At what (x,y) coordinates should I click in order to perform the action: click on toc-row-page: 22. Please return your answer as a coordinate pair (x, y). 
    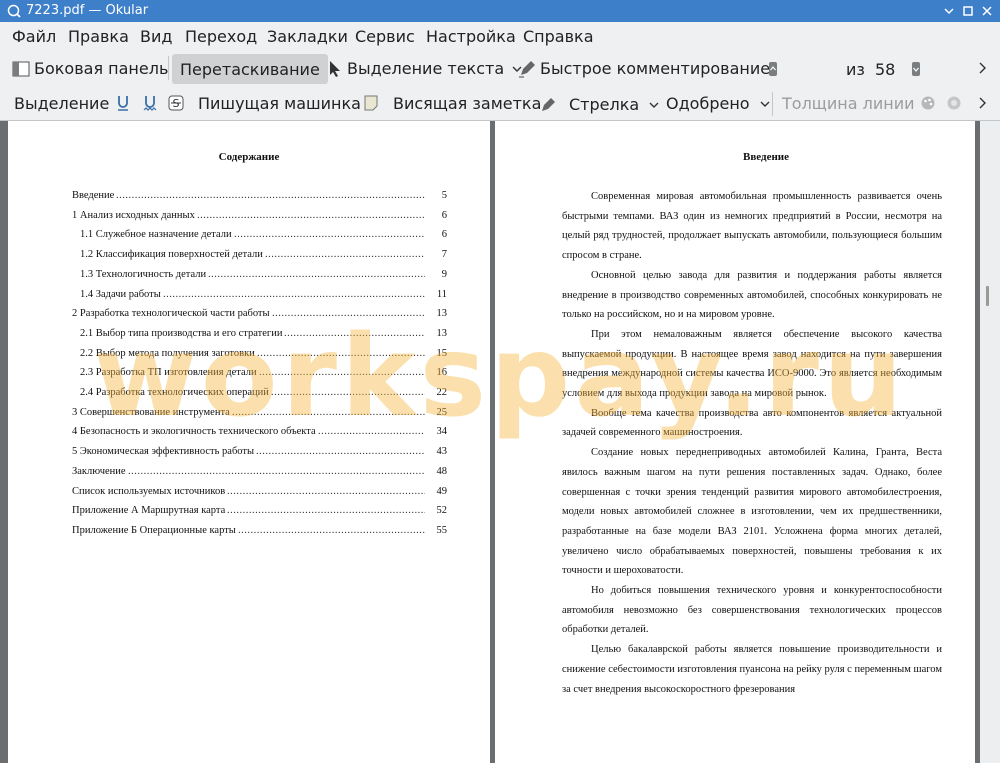
    Looking at the image, I should click on (442, 392).